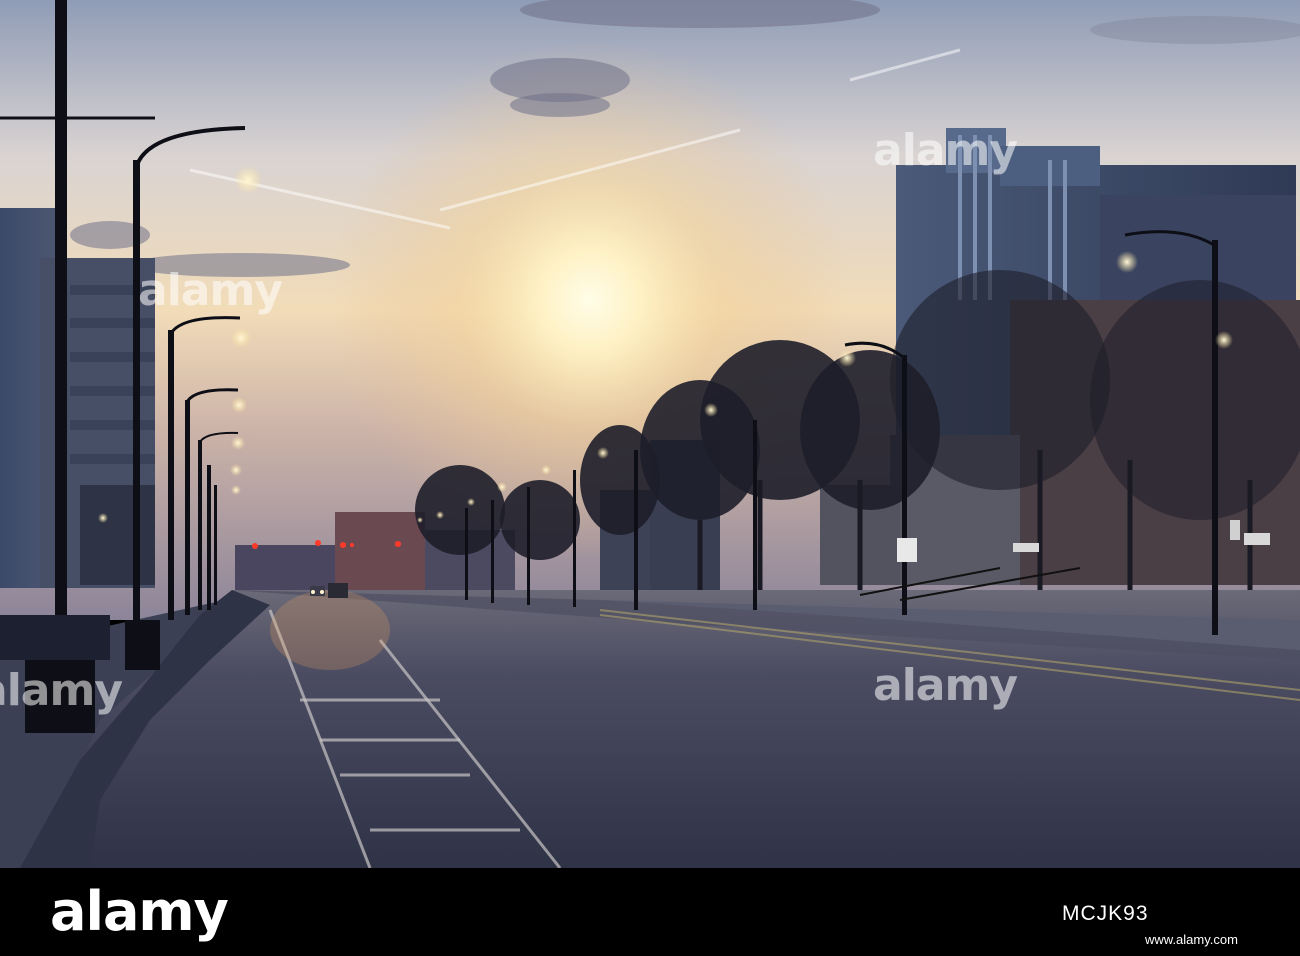 The image size is (1300, 956). I want to click on sun-reflection, so click(330, 630).